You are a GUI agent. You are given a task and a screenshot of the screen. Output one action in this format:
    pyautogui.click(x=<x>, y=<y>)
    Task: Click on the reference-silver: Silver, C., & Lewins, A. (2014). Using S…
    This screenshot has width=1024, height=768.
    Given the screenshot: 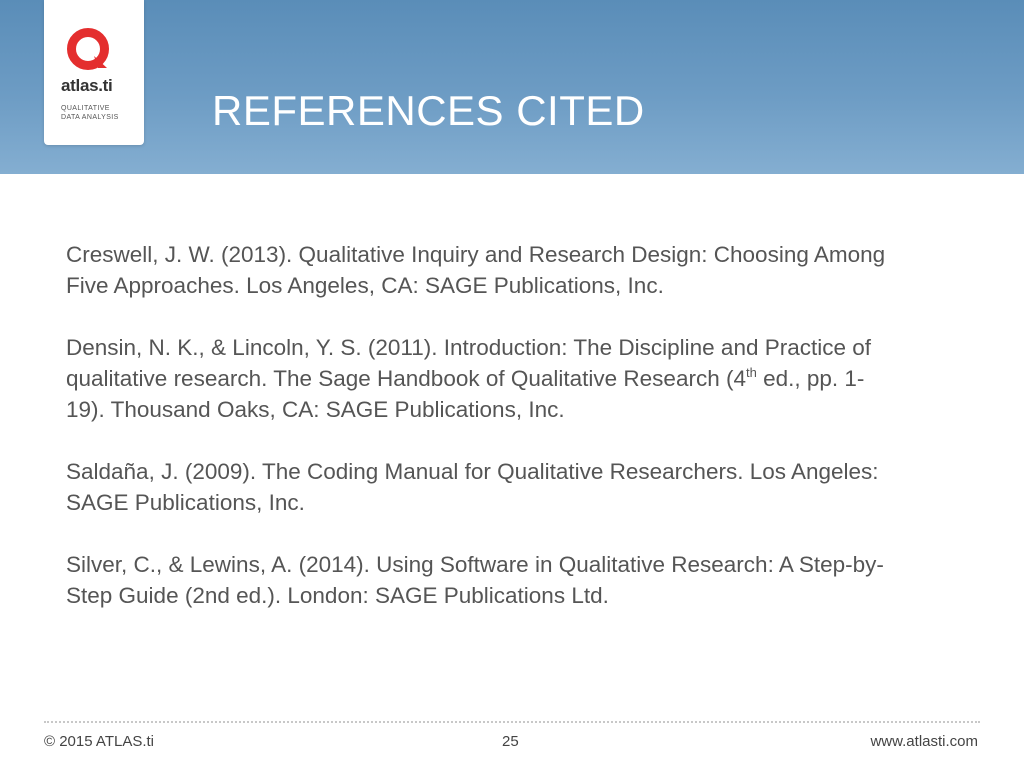 What is the action you would take?
    pyautogui.click(x=475, y=580)
    